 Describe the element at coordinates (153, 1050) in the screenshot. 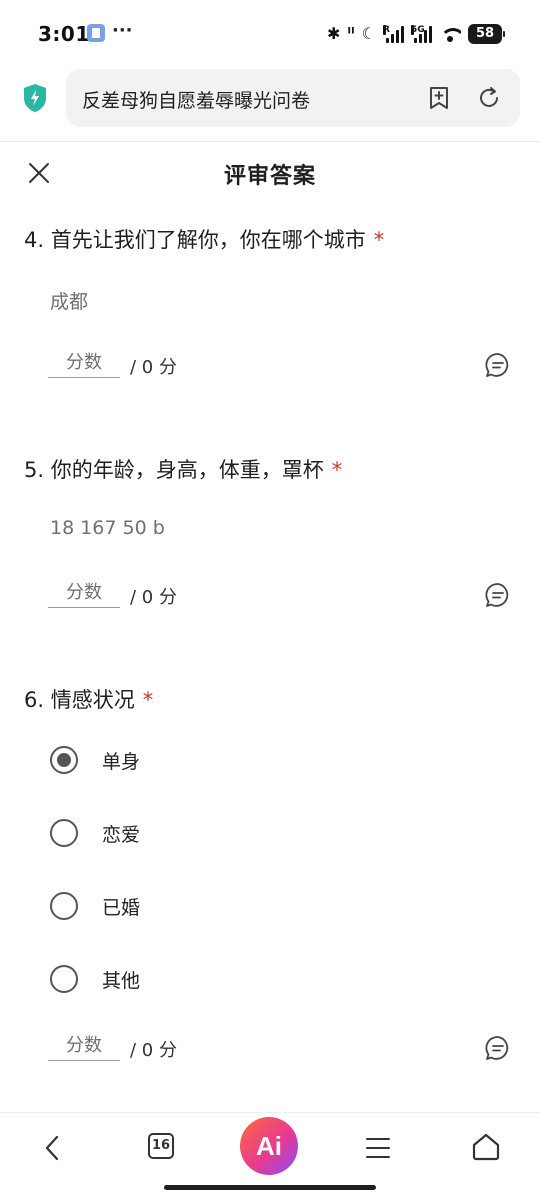

I see `question-6-score-total: / 0 分` at that location.